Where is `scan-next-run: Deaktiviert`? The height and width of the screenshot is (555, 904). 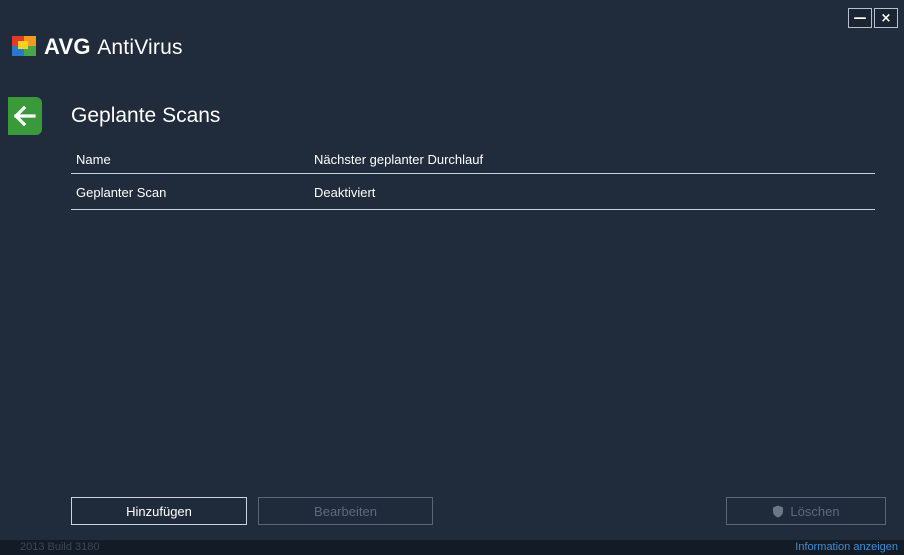
scan-next-run: Deaktiviert is located at coordinates (345, 192).